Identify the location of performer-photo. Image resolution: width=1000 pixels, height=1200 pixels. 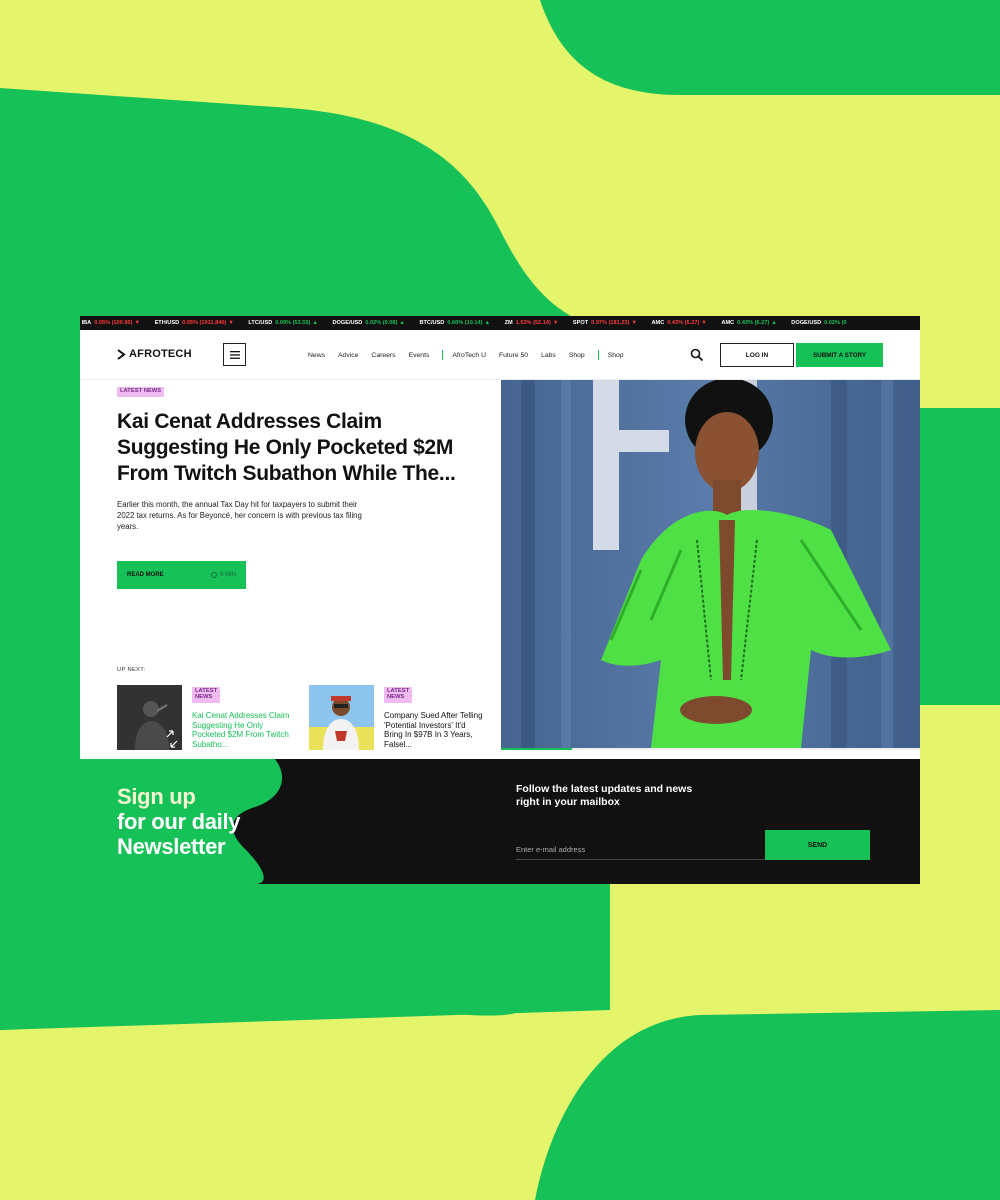
(149, 717).